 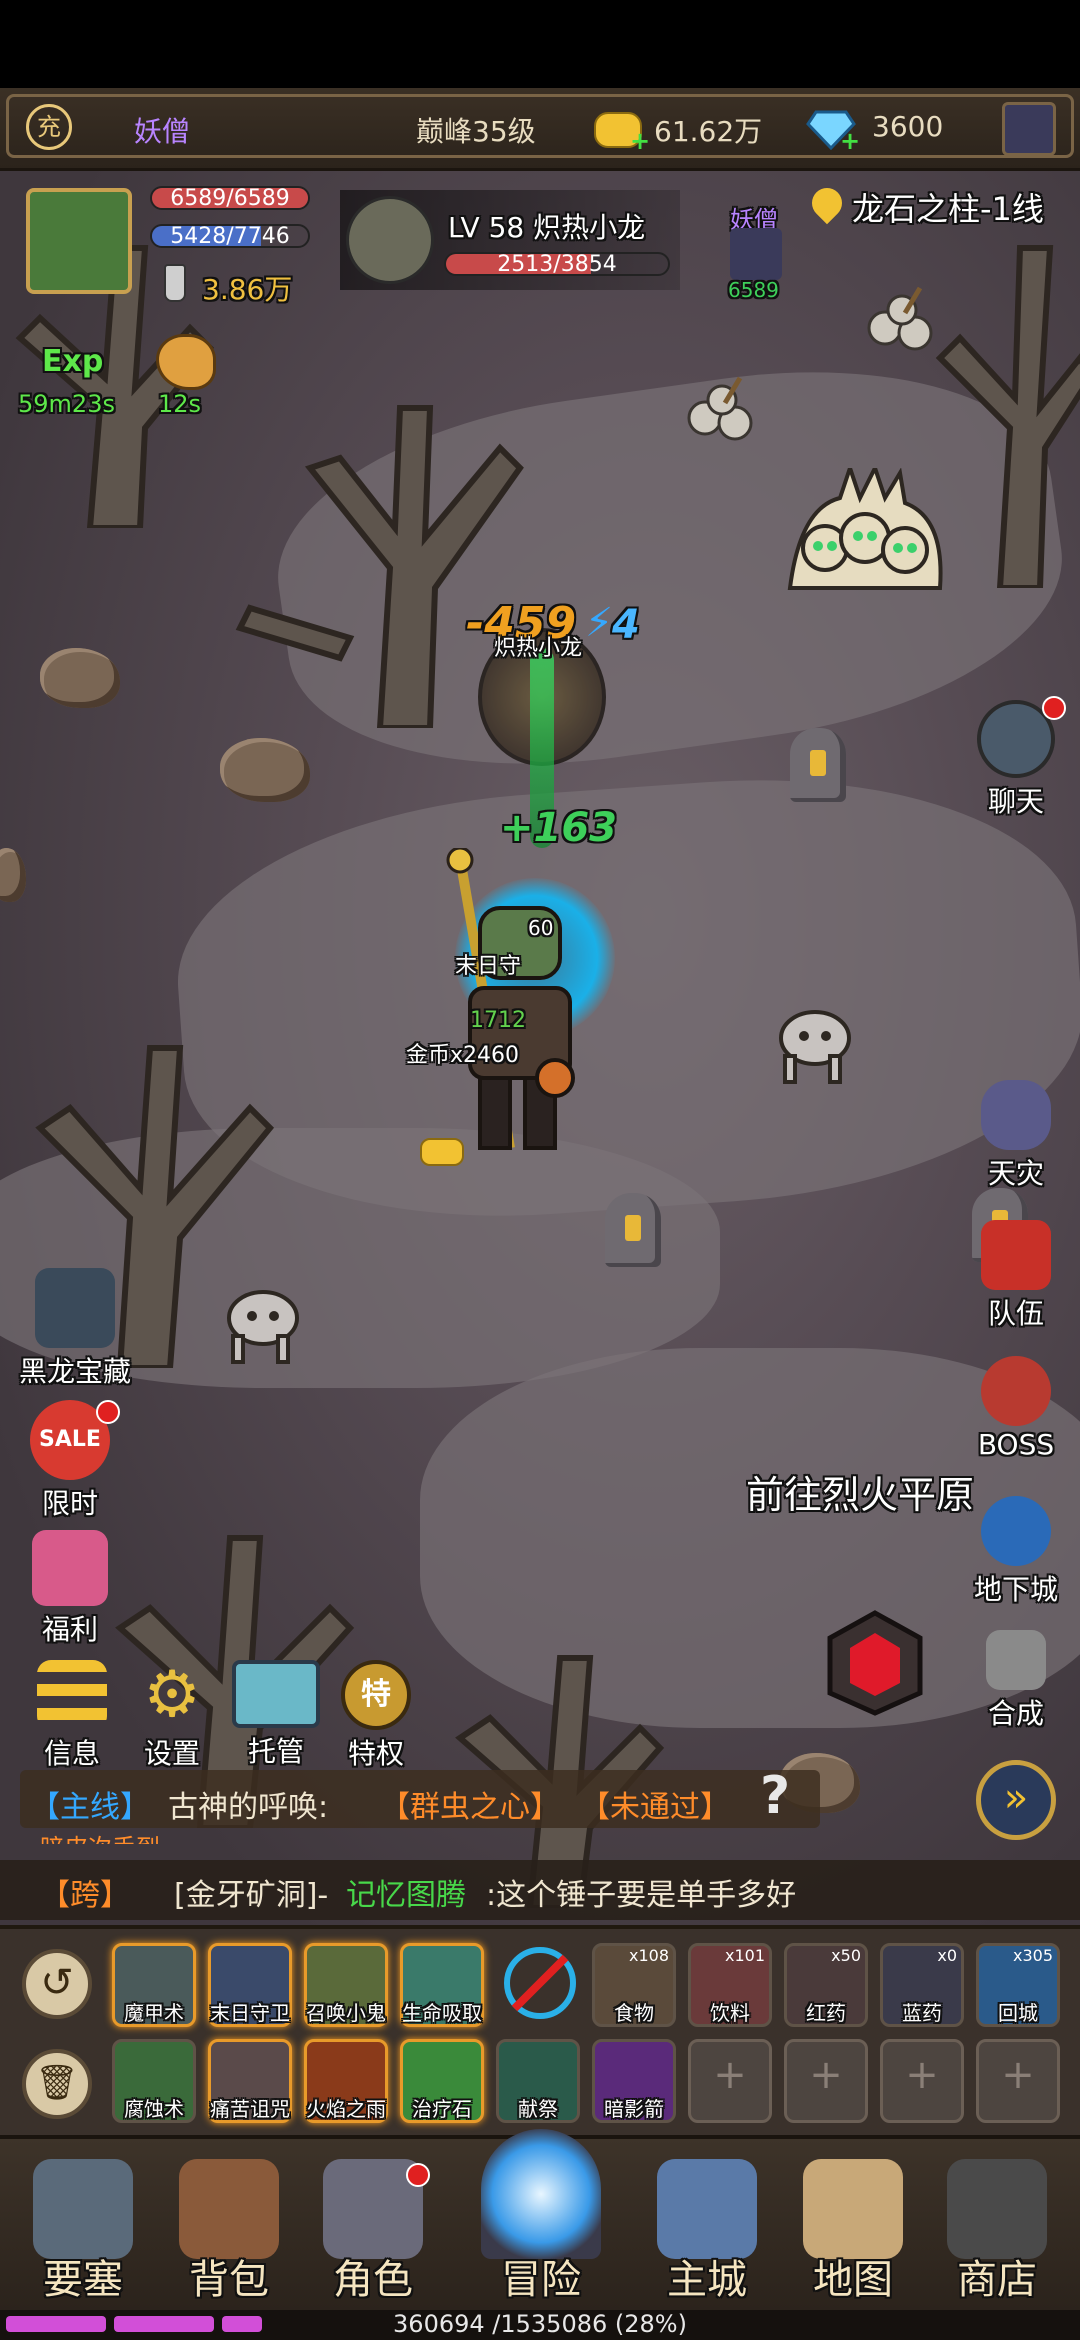 What do you see at coordinates (1016, 1800) in the screenshot?
I see `auto-forward-button: »` at bounding box center [1016, 1800].